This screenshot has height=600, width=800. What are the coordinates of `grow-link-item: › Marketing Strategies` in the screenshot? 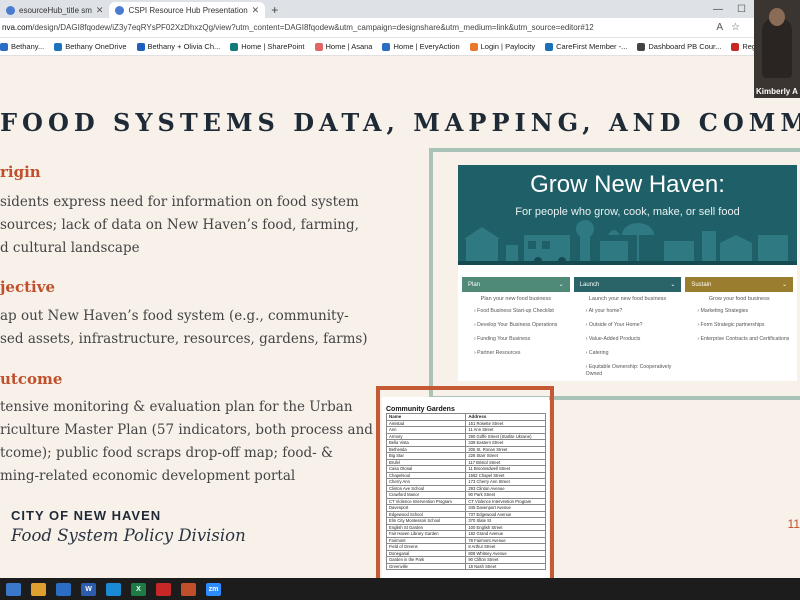 It's located at (745, 311).